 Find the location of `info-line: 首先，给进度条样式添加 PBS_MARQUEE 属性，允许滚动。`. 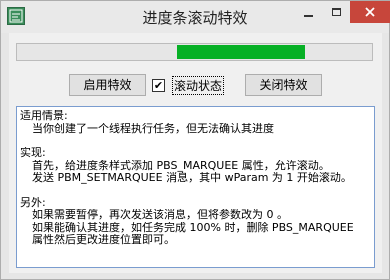

info-line: 首先，给进度条样式添加 PBS_MARQUEE 属性，允许滚动。 is located at coordinates (181, 165).